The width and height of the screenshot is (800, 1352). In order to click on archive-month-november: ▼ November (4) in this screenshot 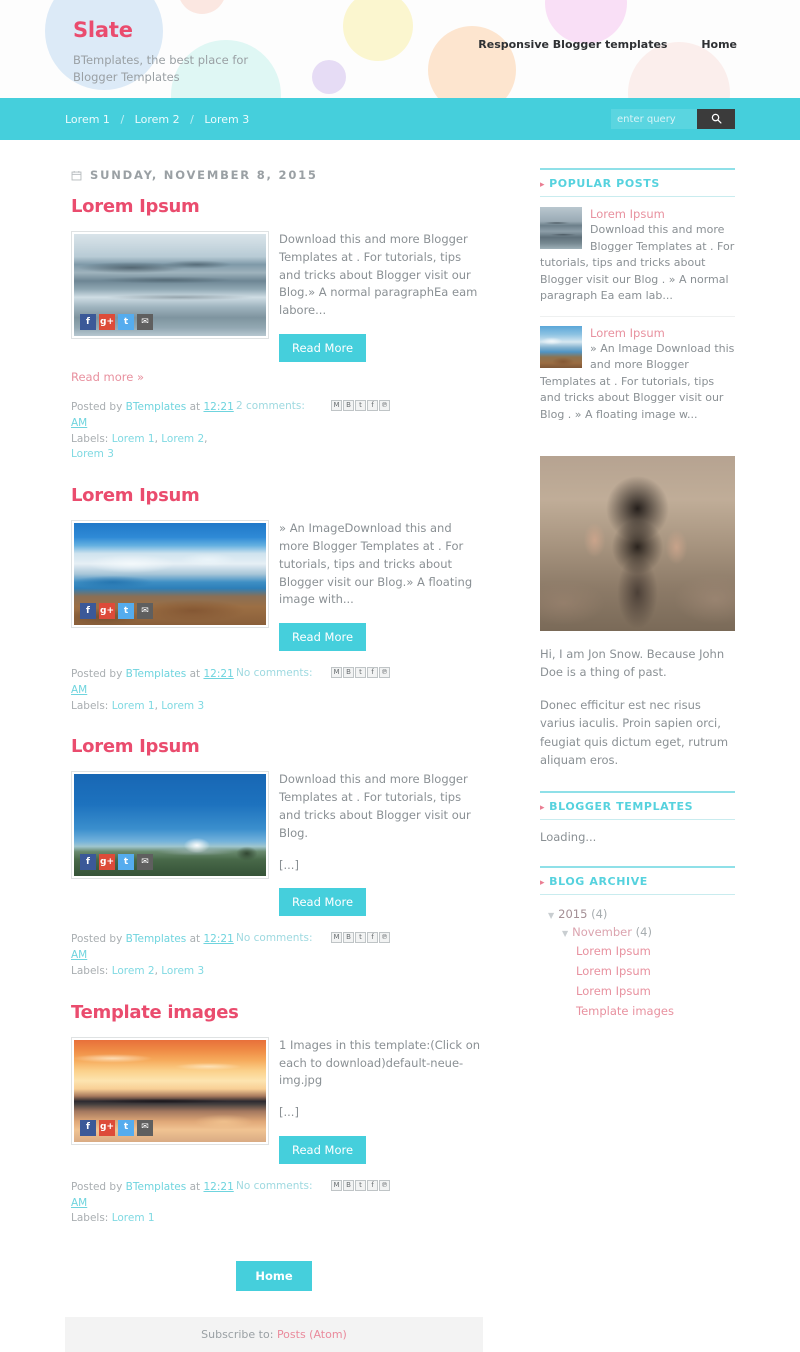, I will do `click(637, 932)`.